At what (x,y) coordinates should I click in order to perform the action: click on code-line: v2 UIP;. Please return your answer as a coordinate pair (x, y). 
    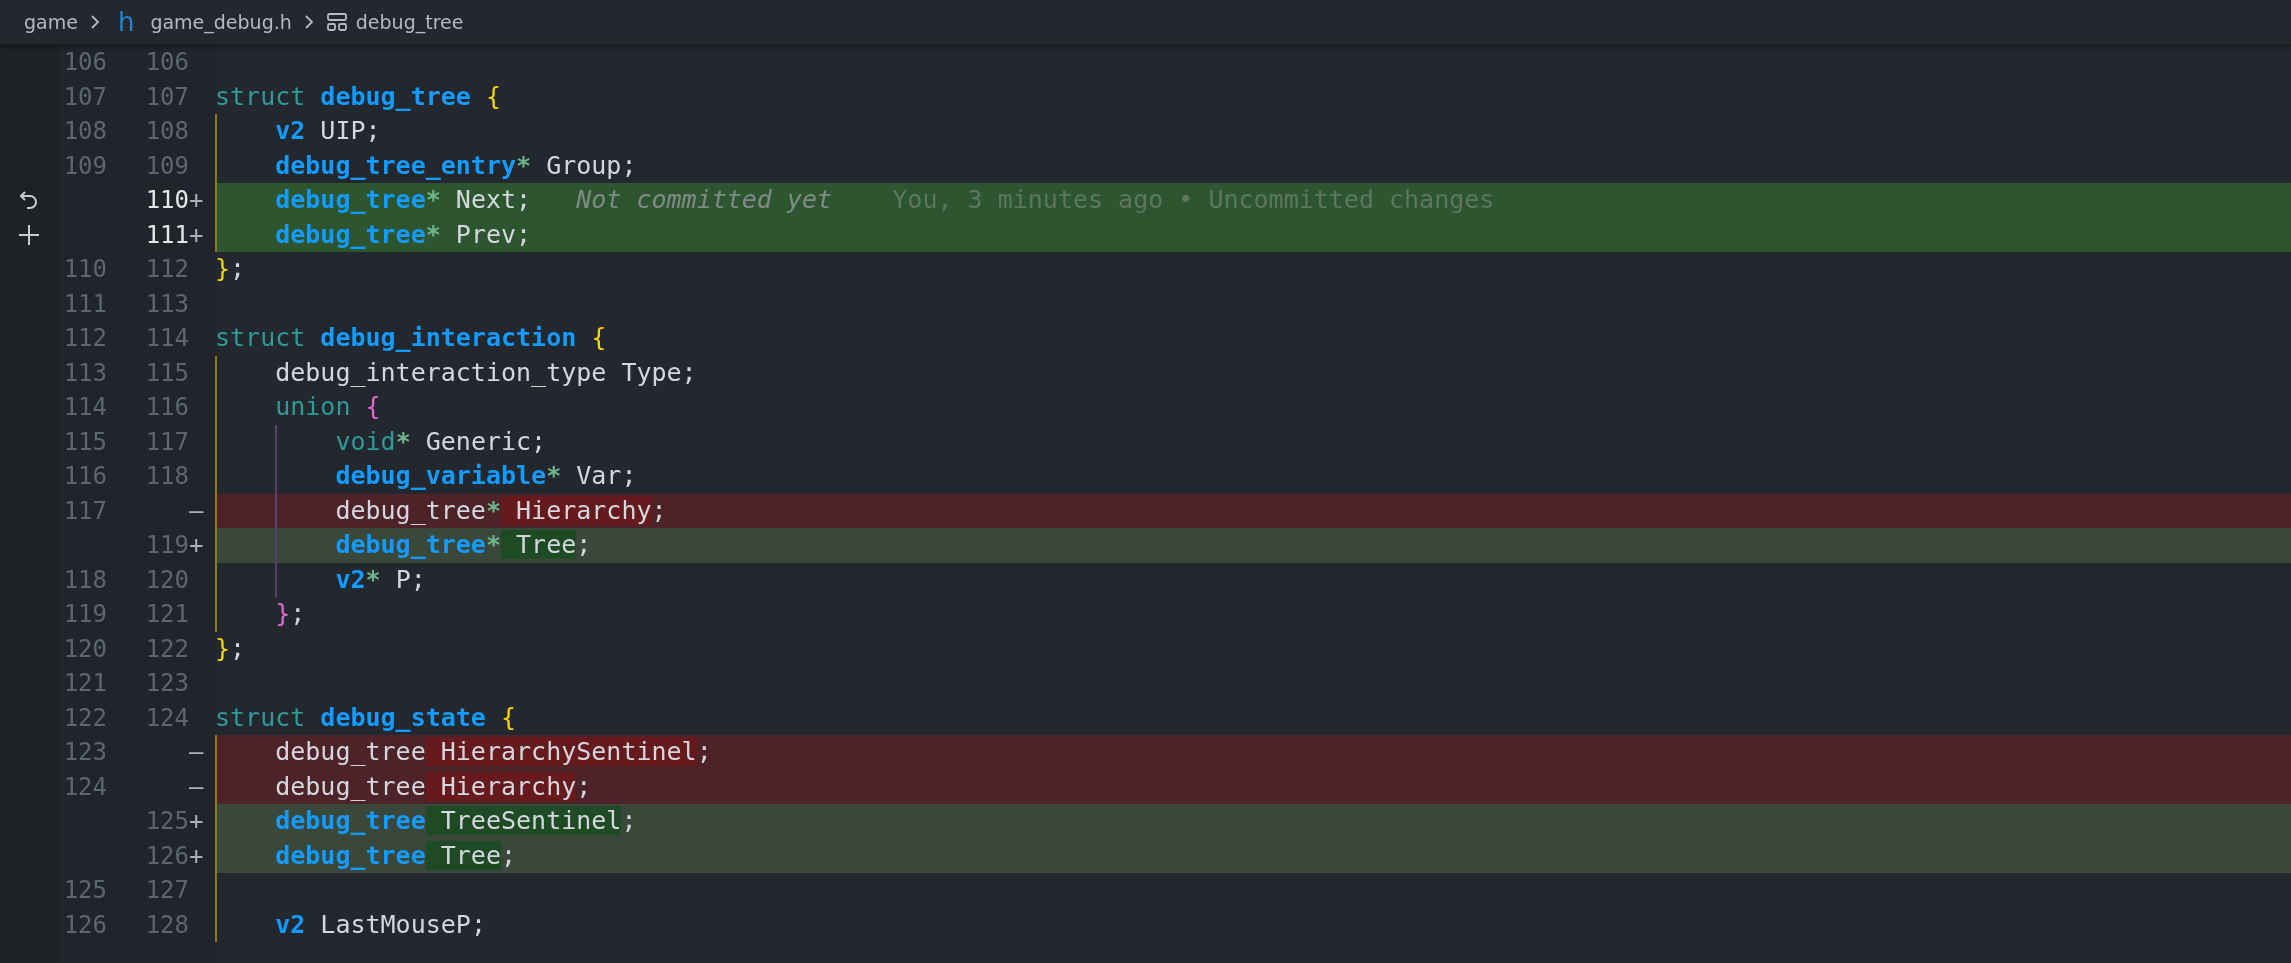
    Looking at the image, I should click on (327, 131).